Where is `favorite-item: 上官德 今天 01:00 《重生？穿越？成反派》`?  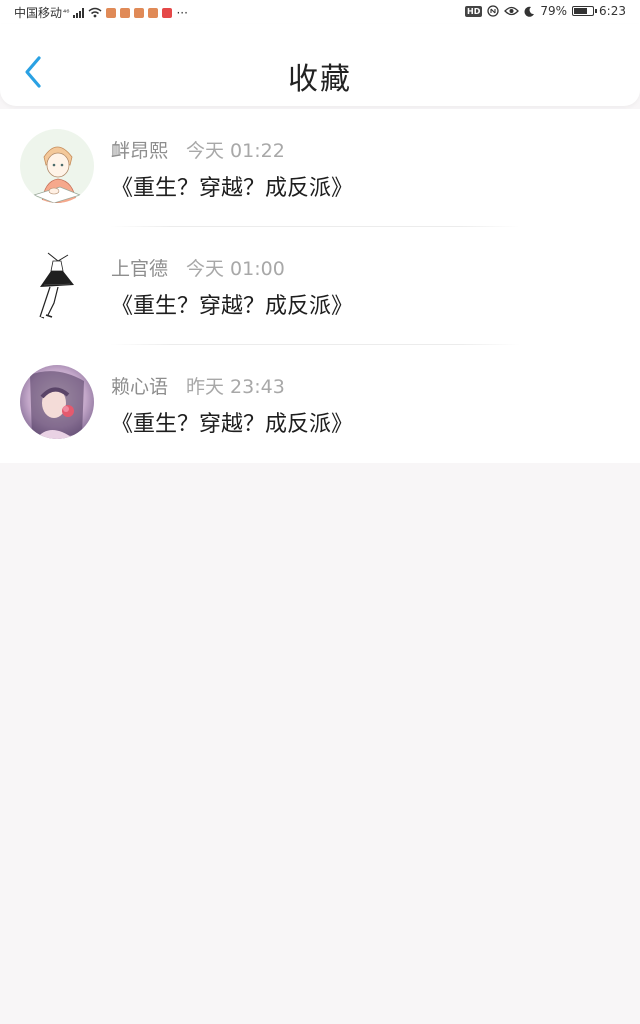
favorite-item: 上官德 今天 01:00 《重生？穿越？成反派》 is located at coordinates (320, 286).